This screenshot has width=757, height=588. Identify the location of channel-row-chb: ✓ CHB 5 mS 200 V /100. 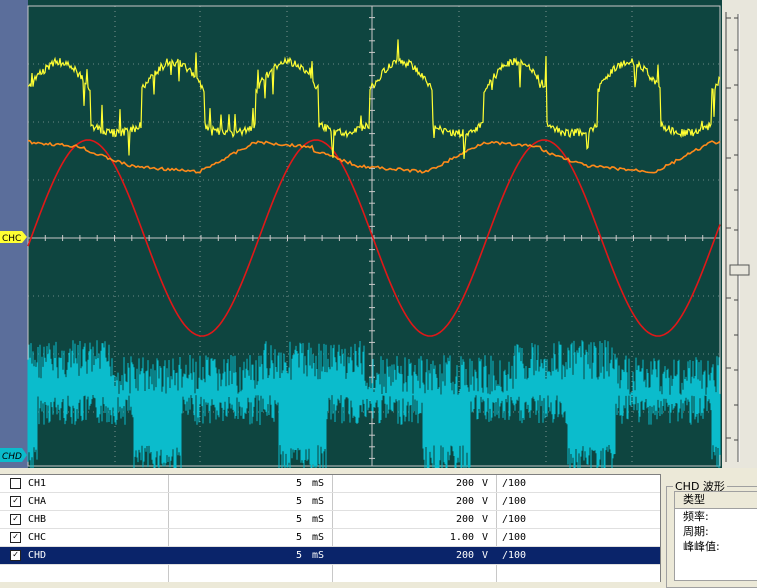
(330, 520).